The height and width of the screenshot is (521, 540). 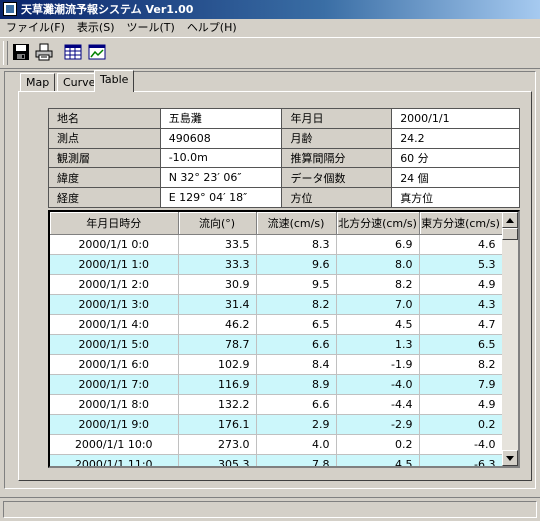 What do you see at coordinates (378, 244) in the screenshot?
I see `table-cell: 6.9` at bounding box center [378, 244].